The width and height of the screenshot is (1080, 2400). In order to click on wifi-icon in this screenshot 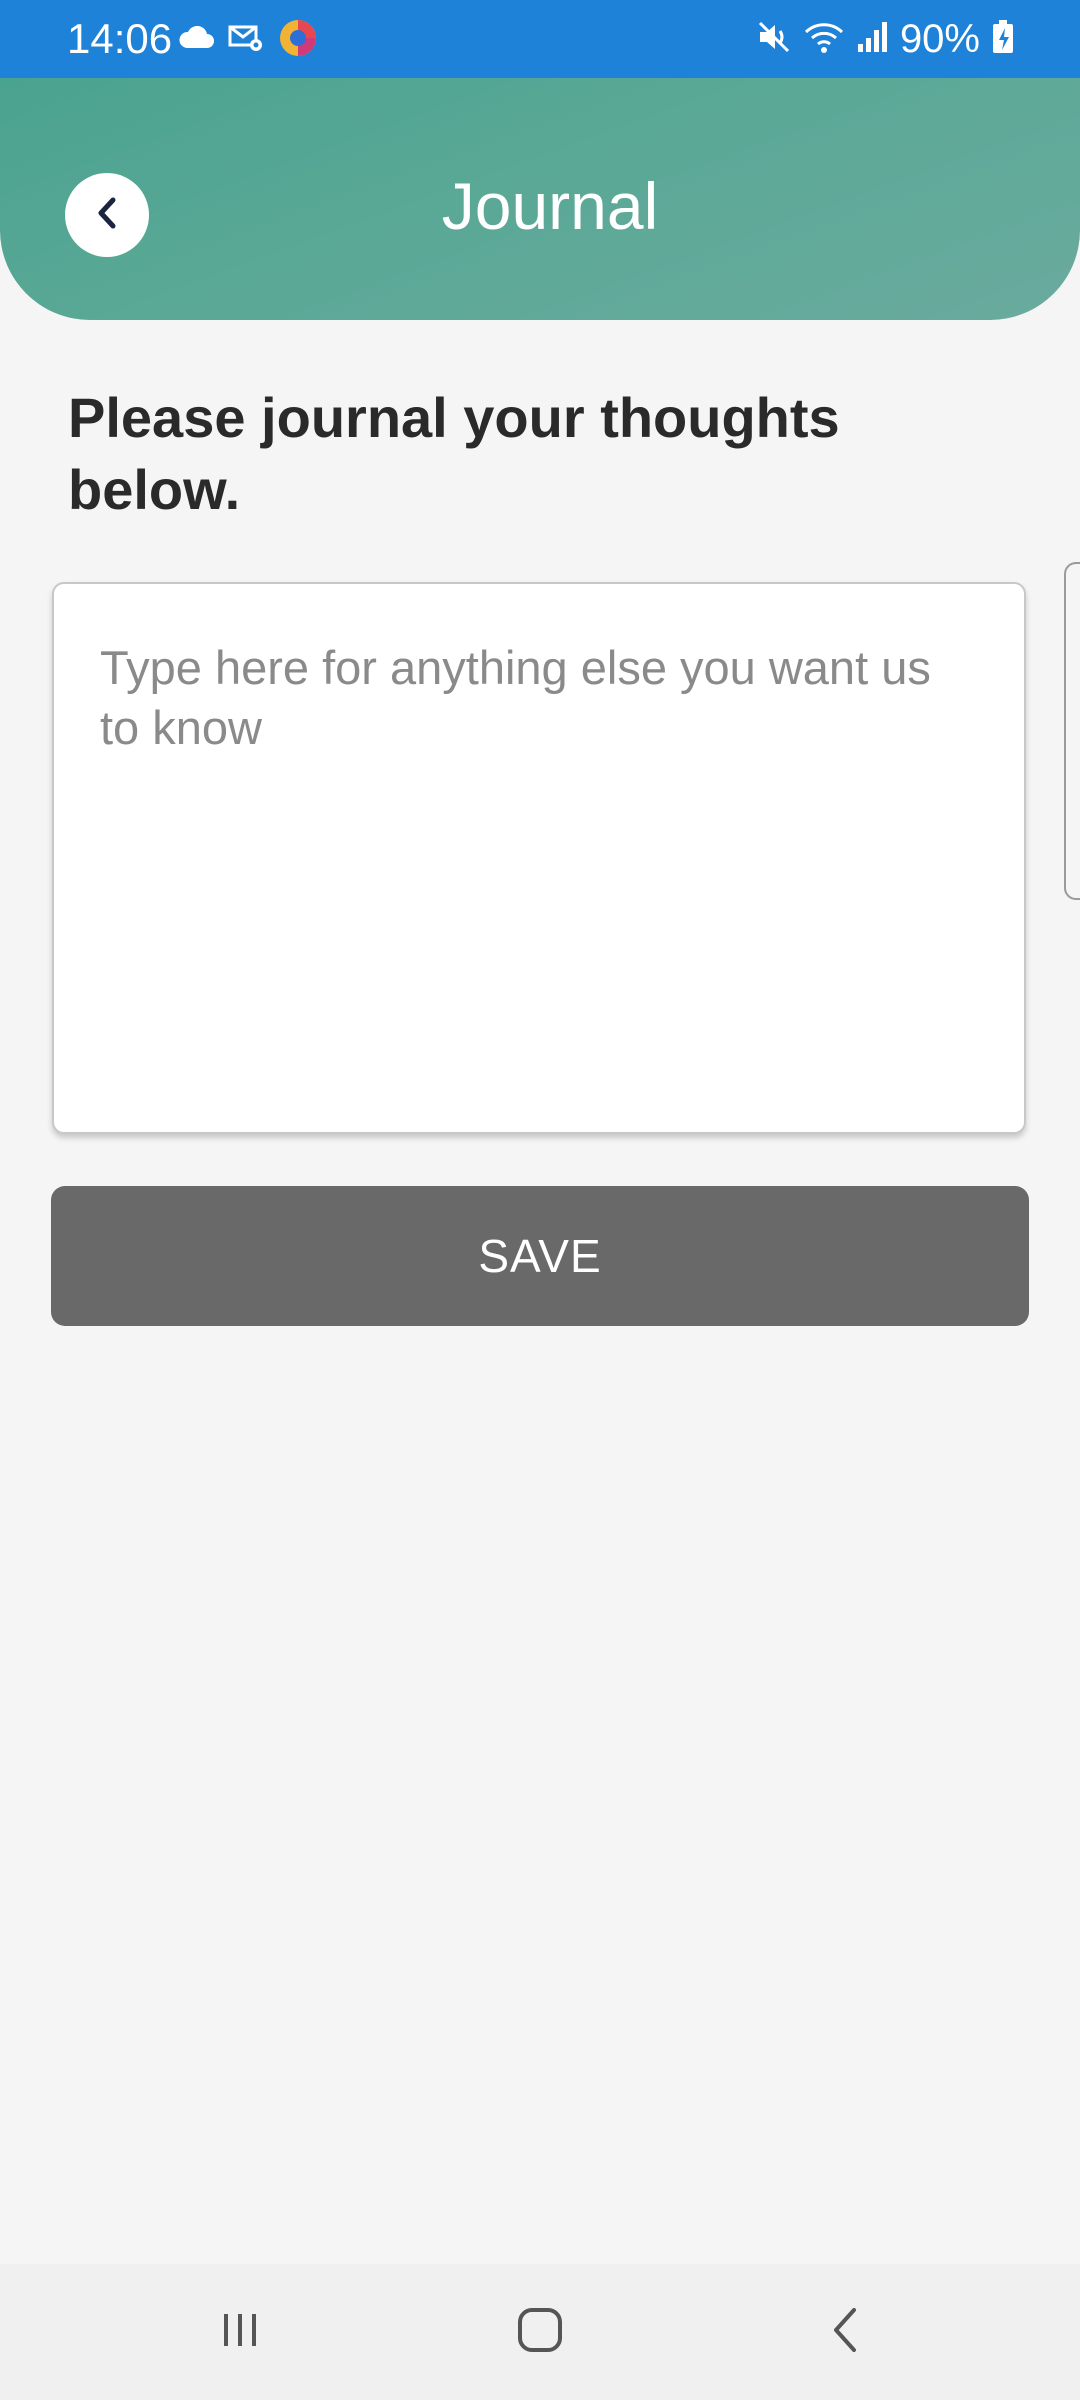, I will do `click(824, 39)`.